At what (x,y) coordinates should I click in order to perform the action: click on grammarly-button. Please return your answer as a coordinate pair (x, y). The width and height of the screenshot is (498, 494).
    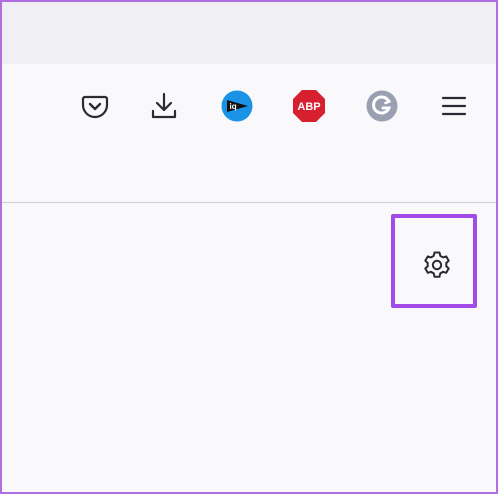
    Looking at the image, I should click on (382, 106).